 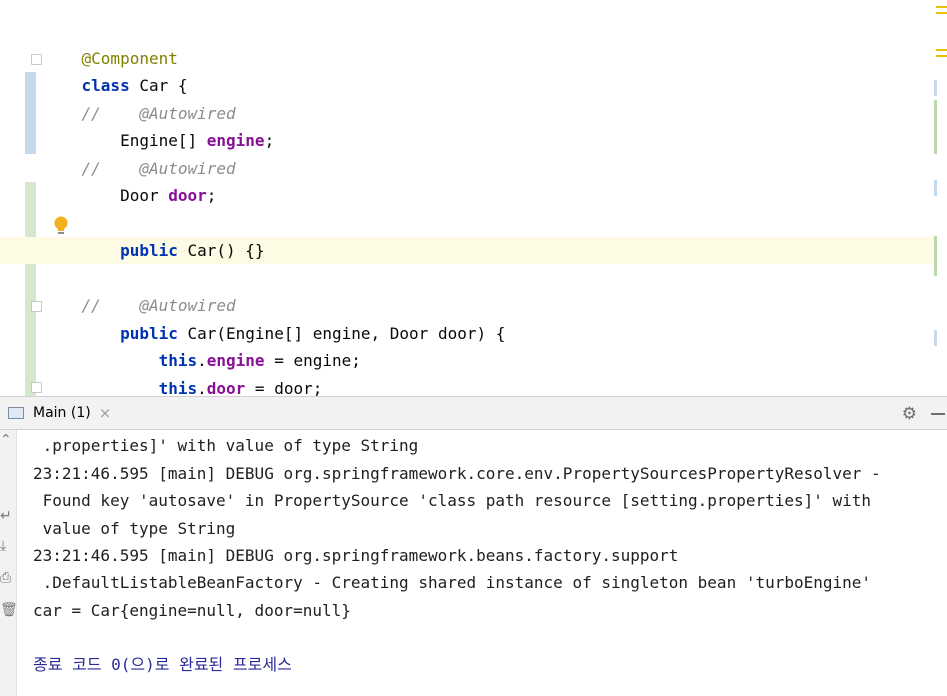 I want to click on print-icon: ⎙, so click(x=6, y=578).